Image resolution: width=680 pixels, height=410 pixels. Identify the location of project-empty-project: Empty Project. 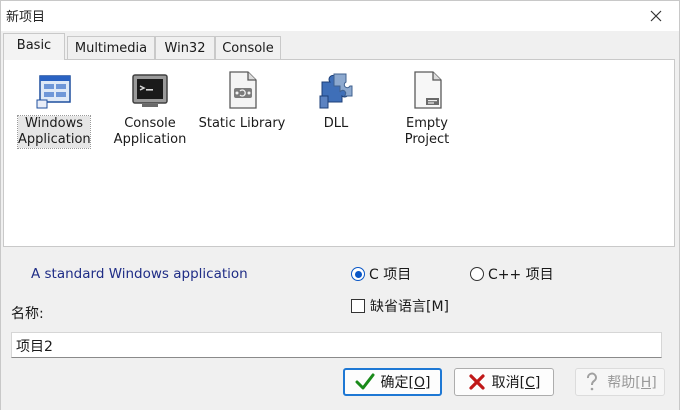
(427, 107).